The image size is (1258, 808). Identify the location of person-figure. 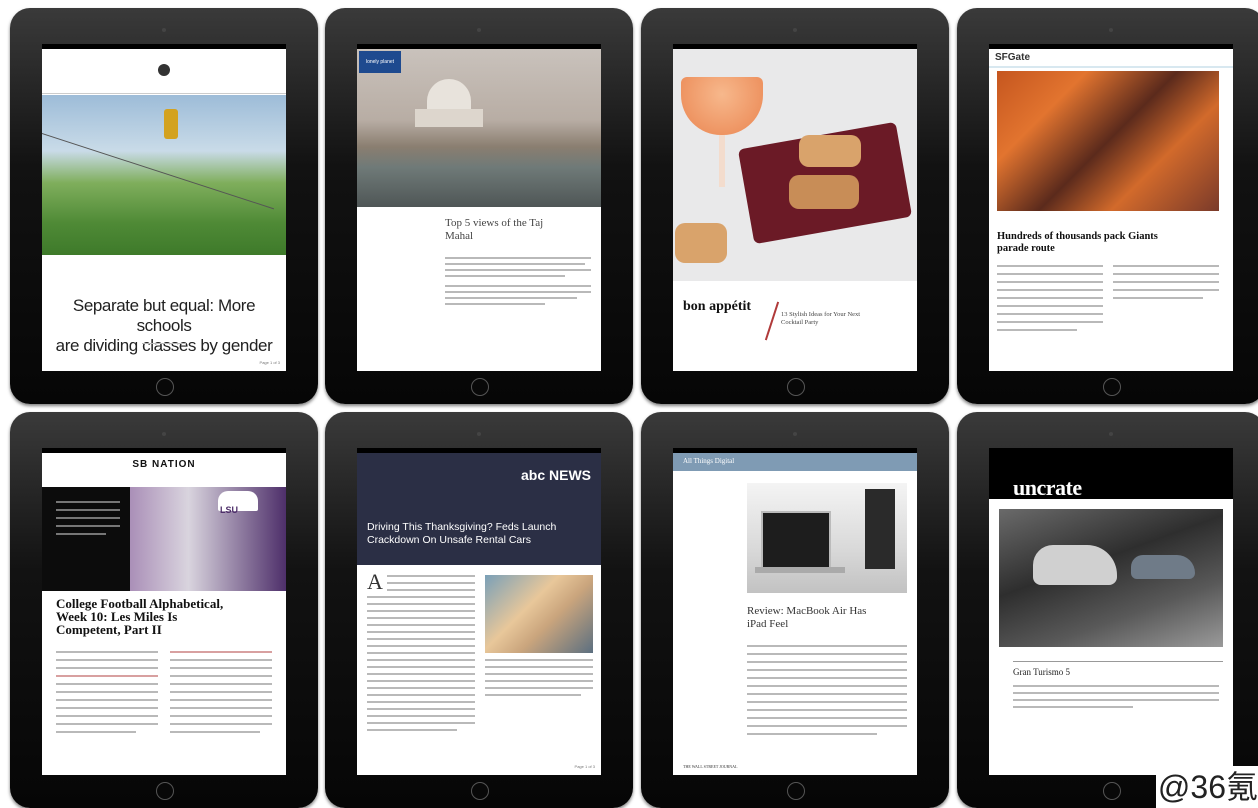
(171, 124).